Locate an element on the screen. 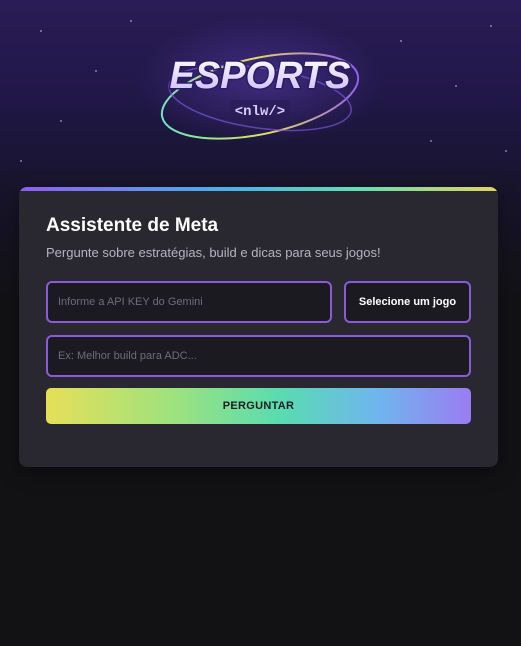 Image resolution: width=521 pixels, height=646 pixels. card-accent-bar is located at coordinates (258, 189).